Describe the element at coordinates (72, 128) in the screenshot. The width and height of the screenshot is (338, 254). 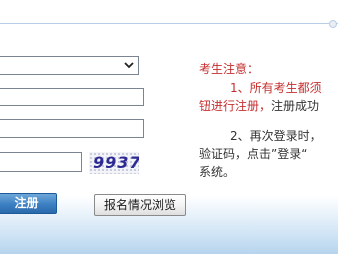
I see `password-input` at that location.